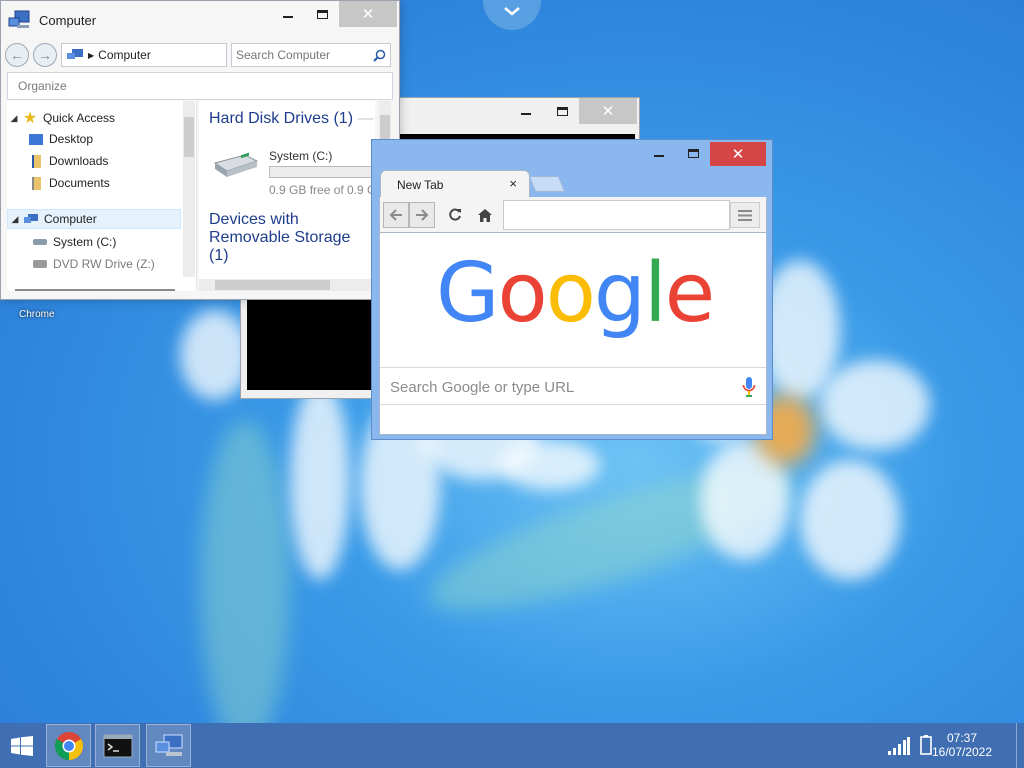 Image resolution: width=1024 pixels, height=768 pixels. I want to click on taskbar-clock: 07:37 16/07/2022, so click(962, 745).